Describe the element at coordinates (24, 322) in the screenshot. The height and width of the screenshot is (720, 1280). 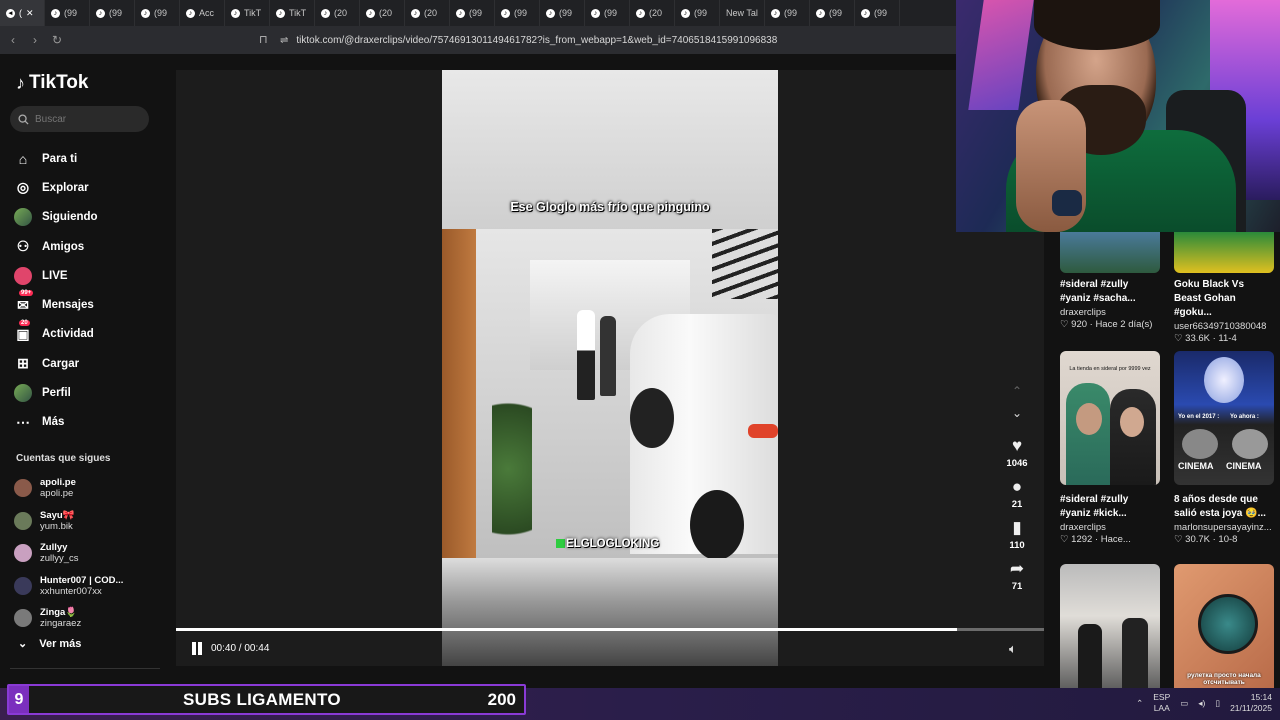
I see `notification-badge: 20` at that location.